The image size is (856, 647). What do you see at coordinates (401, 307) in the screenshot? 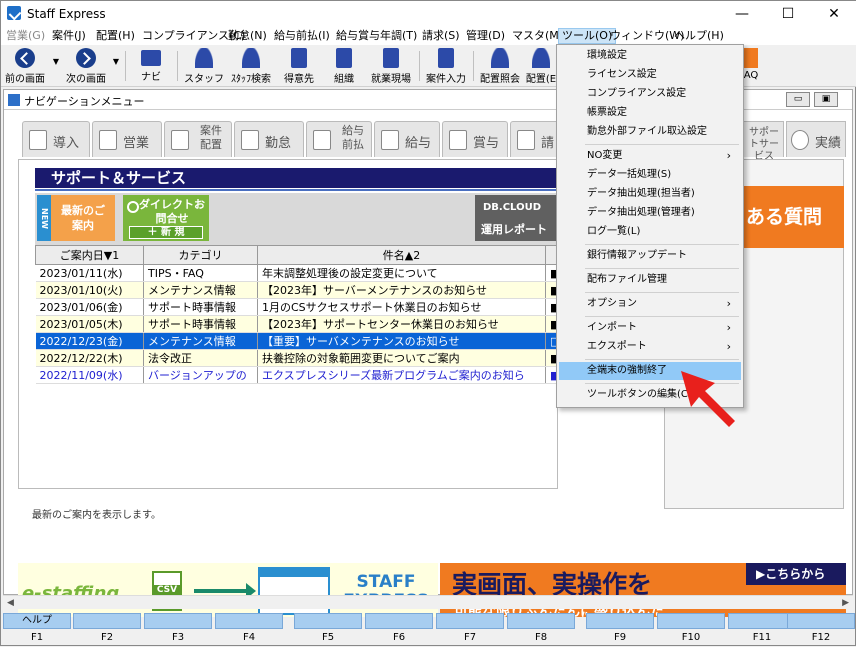
I see `row-subject: 1月のCSサクセスサポート休業日のお知らせ` at bounding box center [401, 307].